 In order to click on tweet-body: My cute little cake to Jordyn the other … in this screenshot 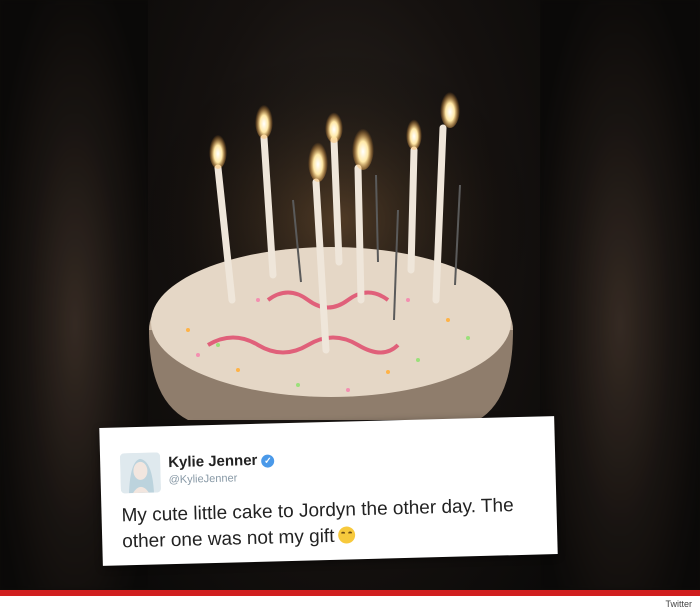, I will do `click(317, 524)`.